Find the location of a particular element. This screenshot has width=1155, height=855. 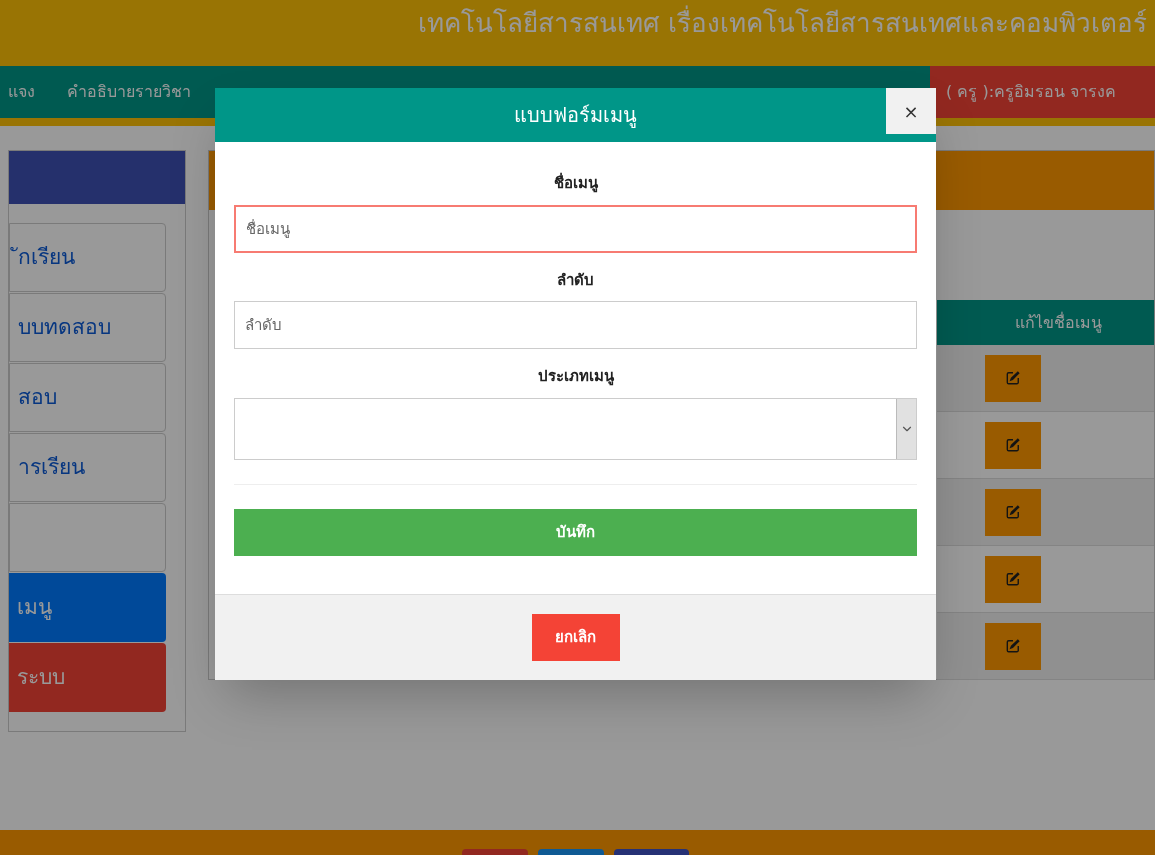

modal-title: แบบฟอร์มเมนู is located at coordinates (575, 116).